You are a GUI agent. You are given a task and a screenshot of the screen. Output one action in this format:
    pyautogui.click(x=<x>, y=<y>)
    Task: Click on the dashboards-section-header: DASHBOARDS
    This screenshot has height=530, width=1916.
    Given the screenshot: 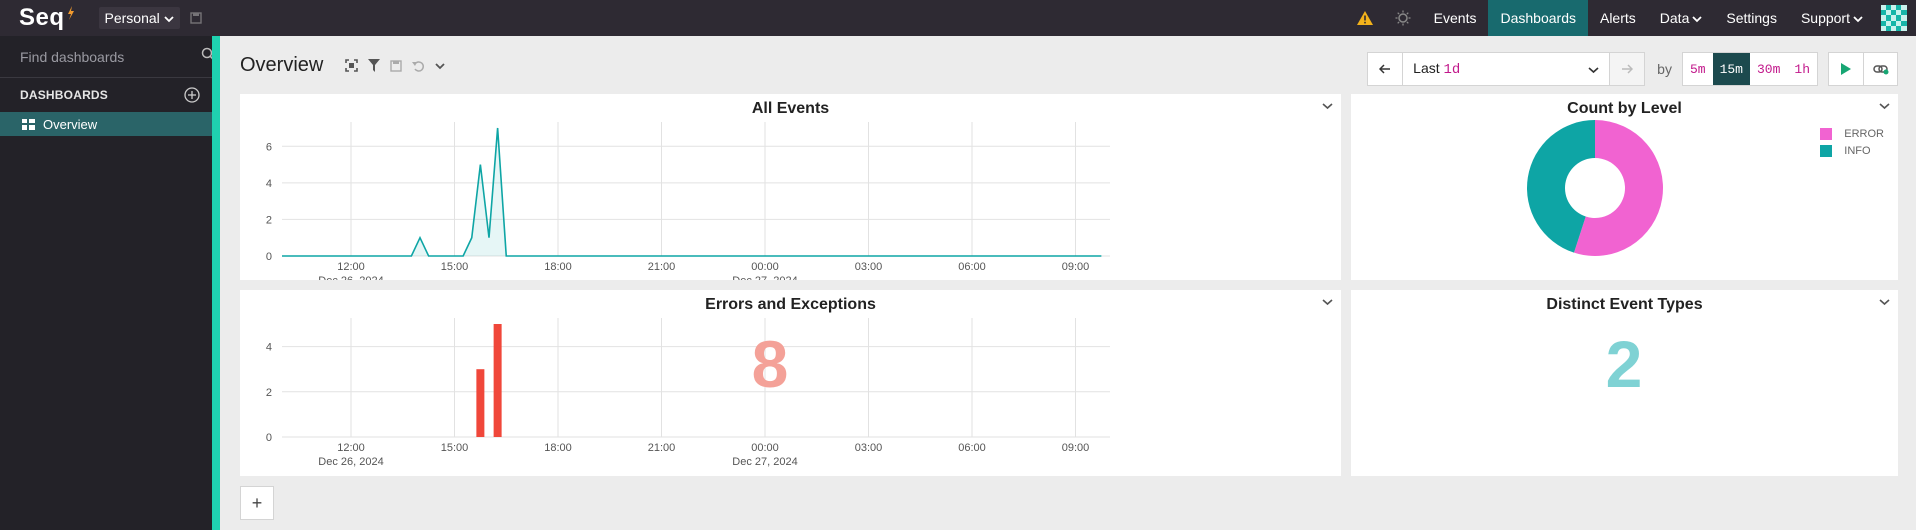 What is the action you would take?
    pyautogui.click(x=106, y=95)
    